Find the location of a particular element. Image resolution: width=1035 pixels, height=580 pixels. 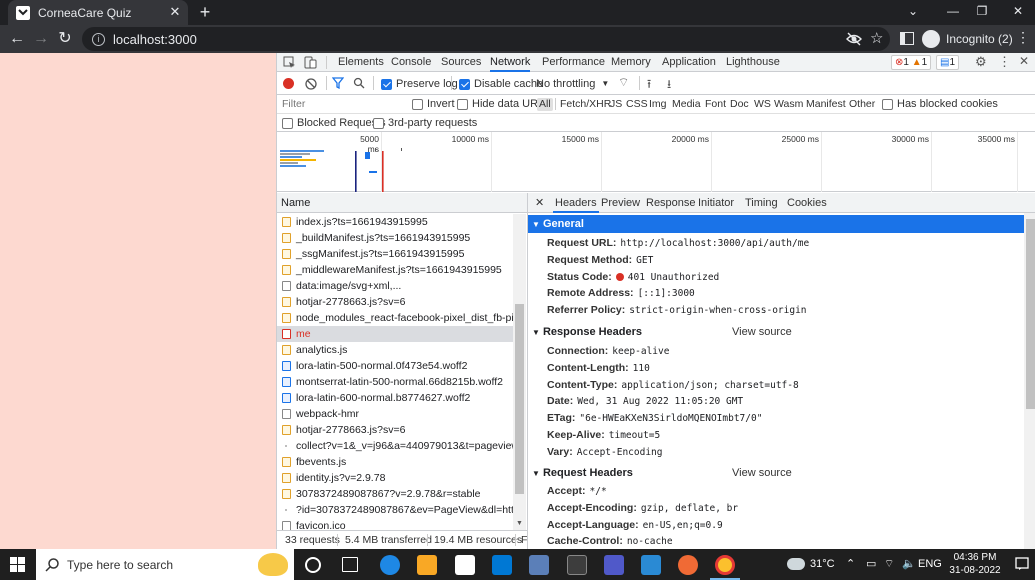

reload-icon: ↻ is located at coordinates (65, 39).